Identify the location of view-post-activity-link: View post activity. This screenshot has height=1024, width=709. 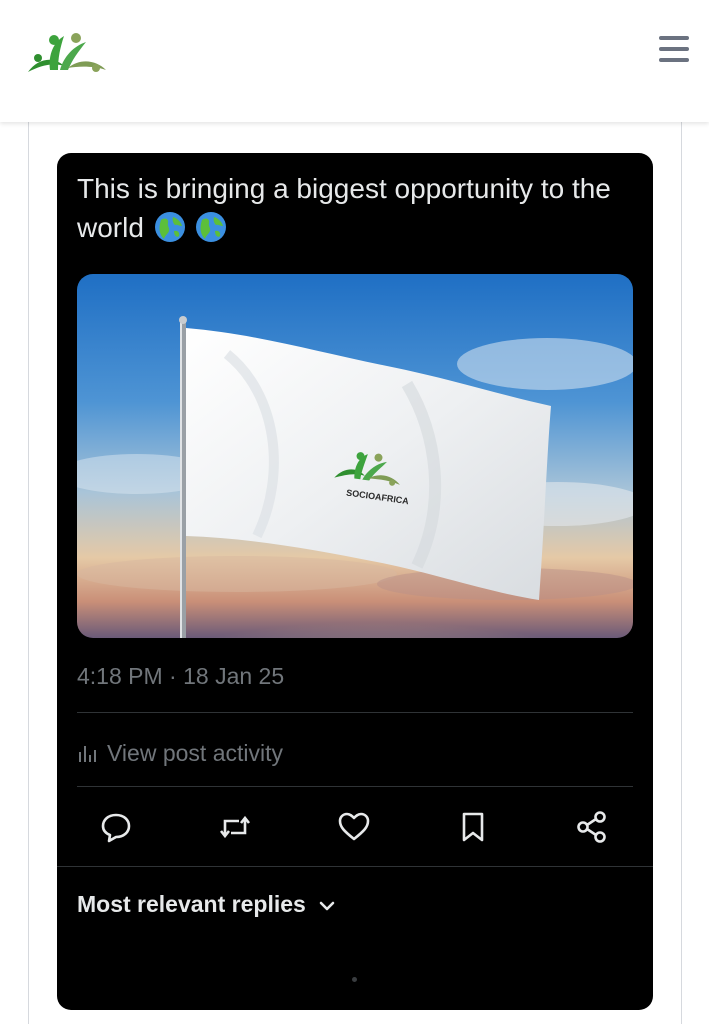
(180, 753).